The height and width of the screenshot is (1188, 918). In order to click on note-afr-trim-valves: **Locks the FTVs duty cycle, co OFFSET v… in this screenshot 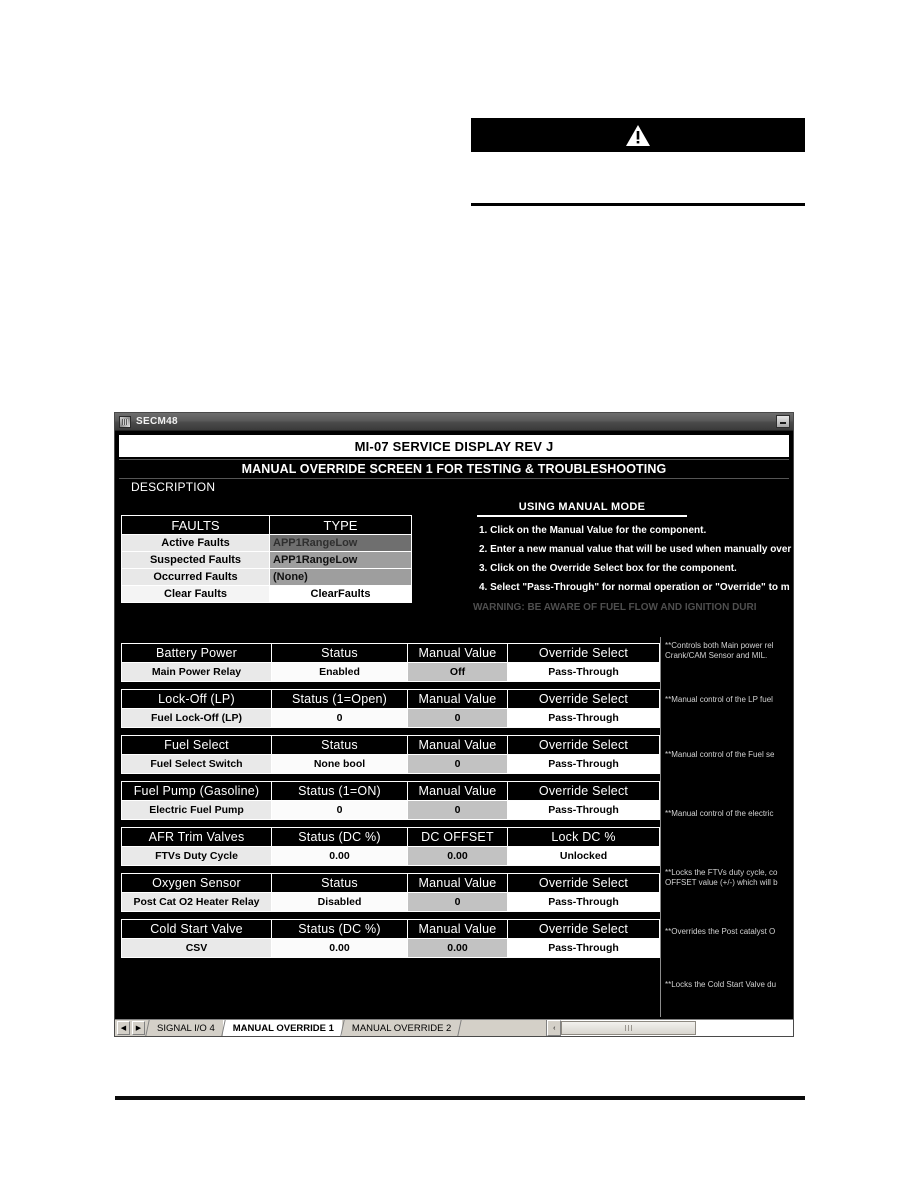, I will do `click(721, 877)`.